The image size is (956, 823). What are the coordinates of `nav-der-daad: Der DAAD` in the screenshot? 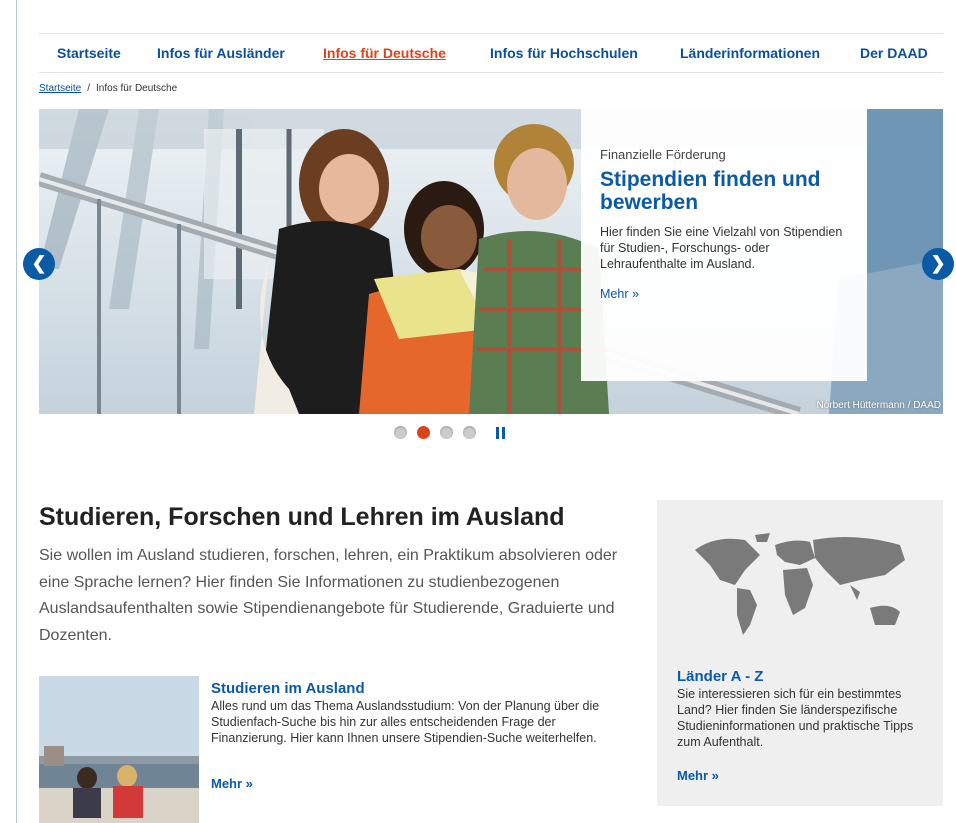 It's located at (894, 53).